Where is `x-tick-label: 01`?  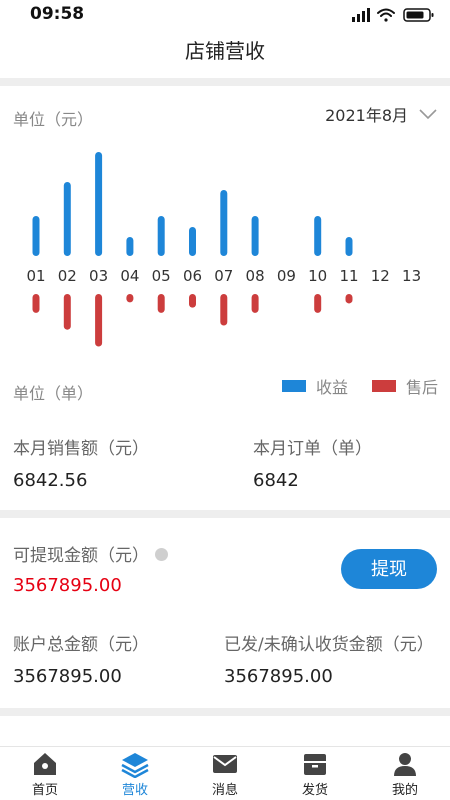 x-tick-label: 01 is located at coordinates (35, 276).